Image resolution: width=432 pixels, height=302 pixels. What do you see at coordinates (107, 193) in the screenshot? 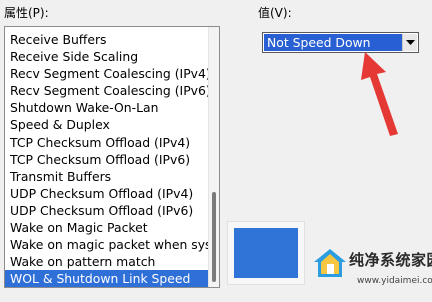
I see `property-list-item: UDP Checksum Offload (IPv4)` at bounding box center [107, 193].